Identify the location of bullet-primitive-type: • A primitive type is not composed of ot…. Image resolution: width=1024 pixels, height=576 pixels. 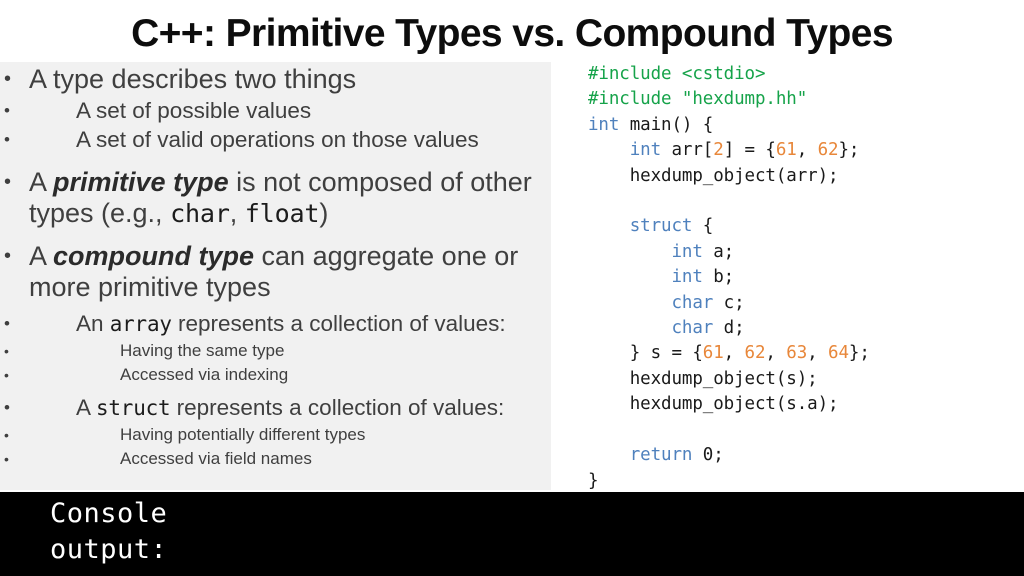
(274, 198).